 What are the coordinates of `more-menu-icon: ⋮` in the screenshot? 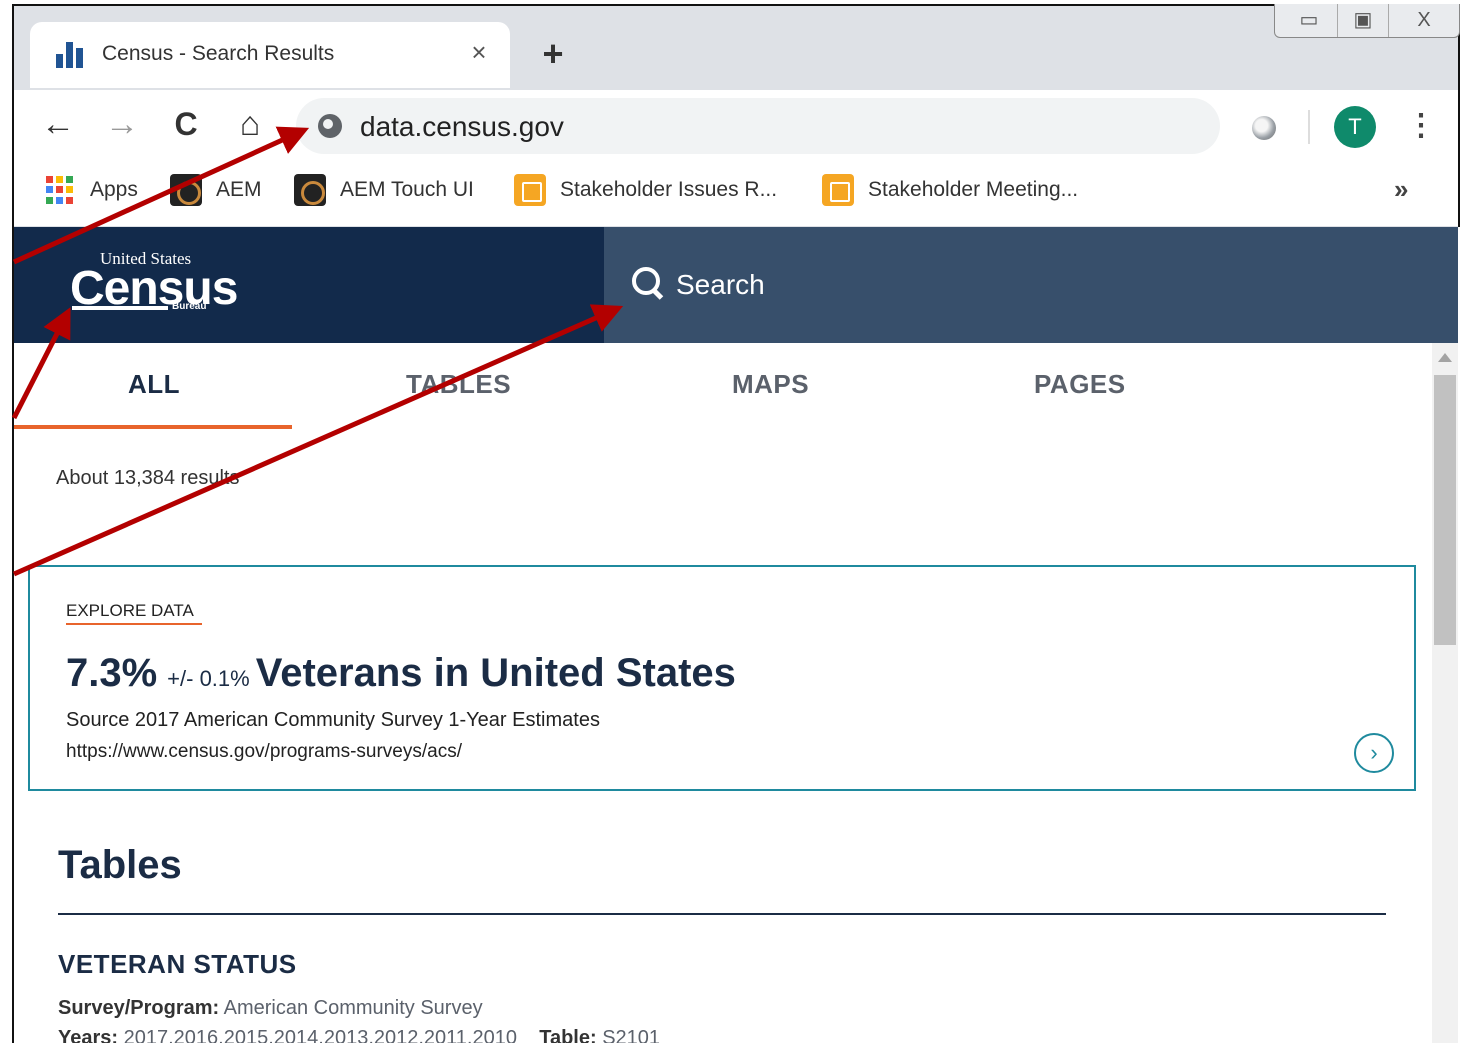 It's located at (1421, 126).